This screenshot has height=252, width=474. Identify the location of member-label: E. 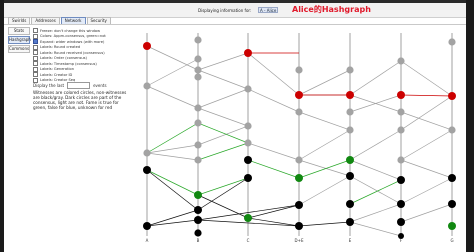
(350, 240).